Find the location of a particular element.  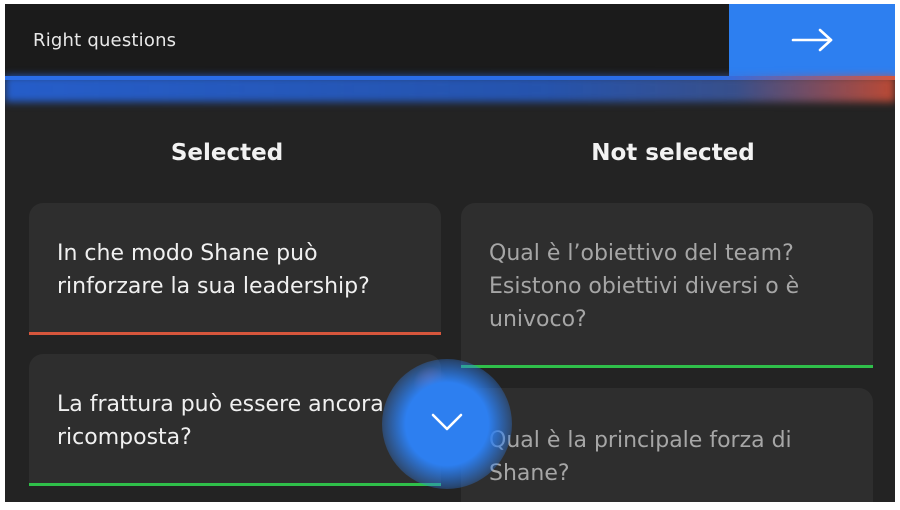

selected-column-title: Selected is located at coordinates (227, 153).